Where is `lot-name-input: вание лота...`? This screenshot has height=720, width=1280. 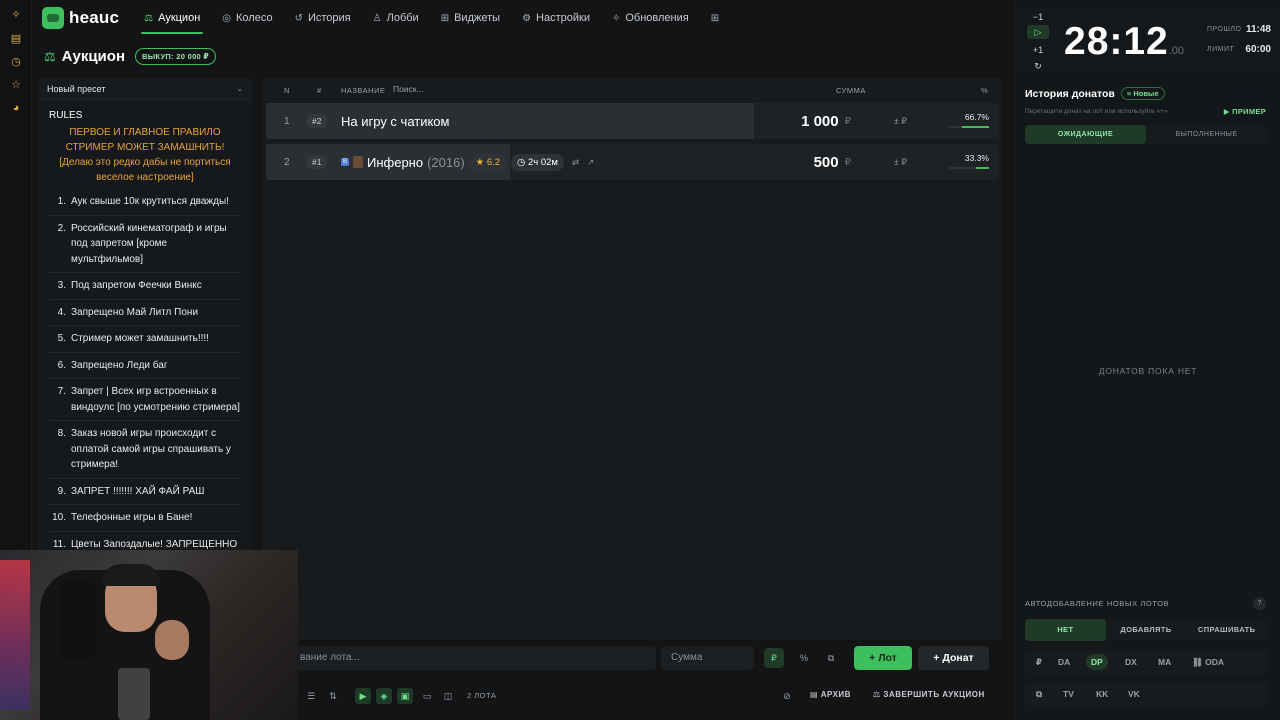
lot-name-input: вание лота... is located at coordinates (476, 658).